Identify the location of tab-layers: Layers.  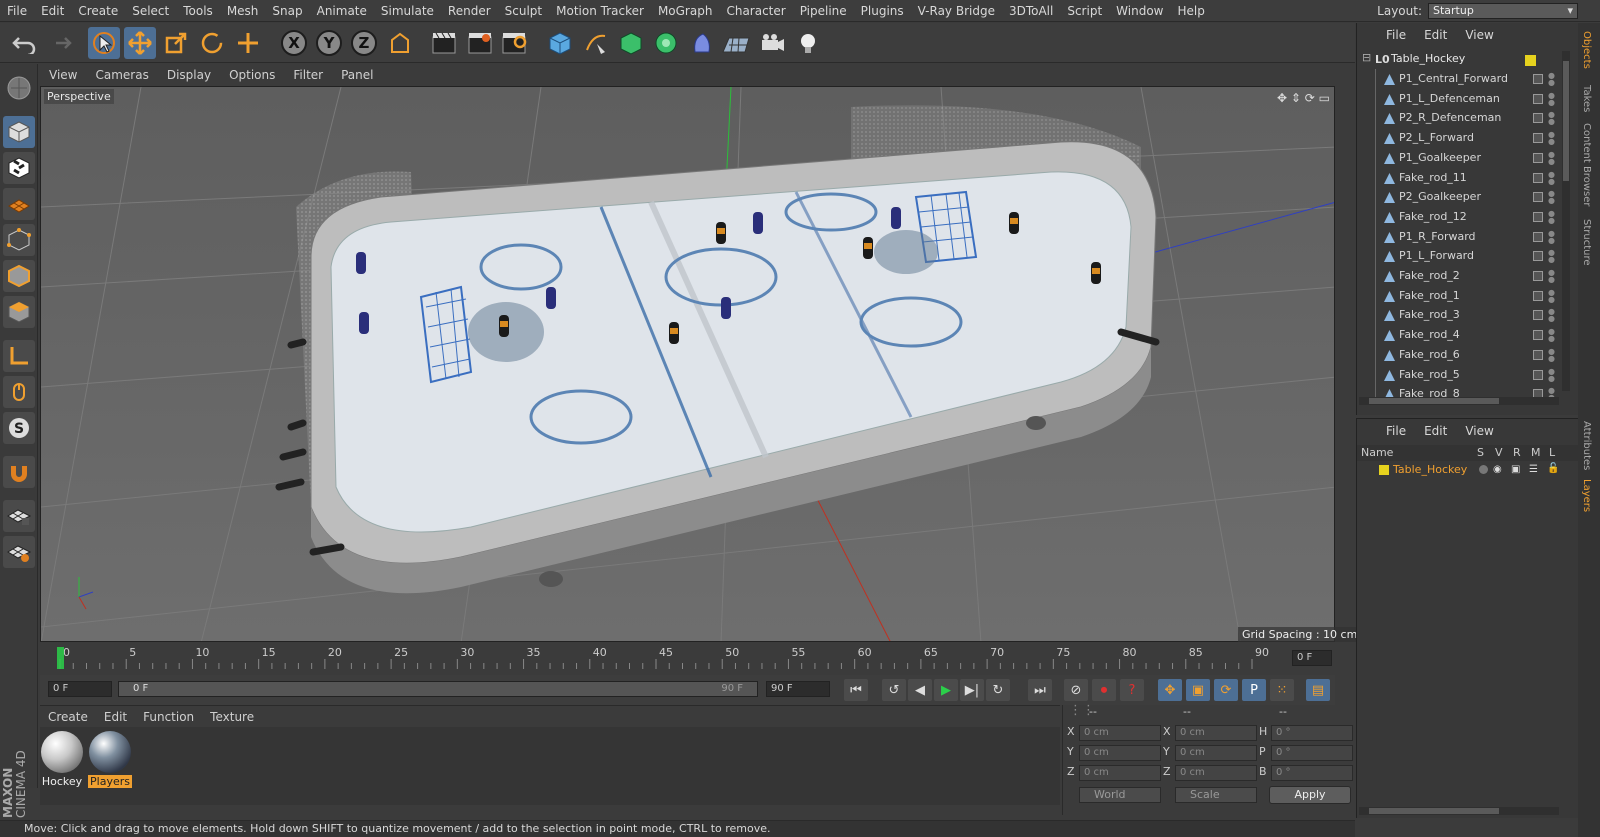
(1586, 495).